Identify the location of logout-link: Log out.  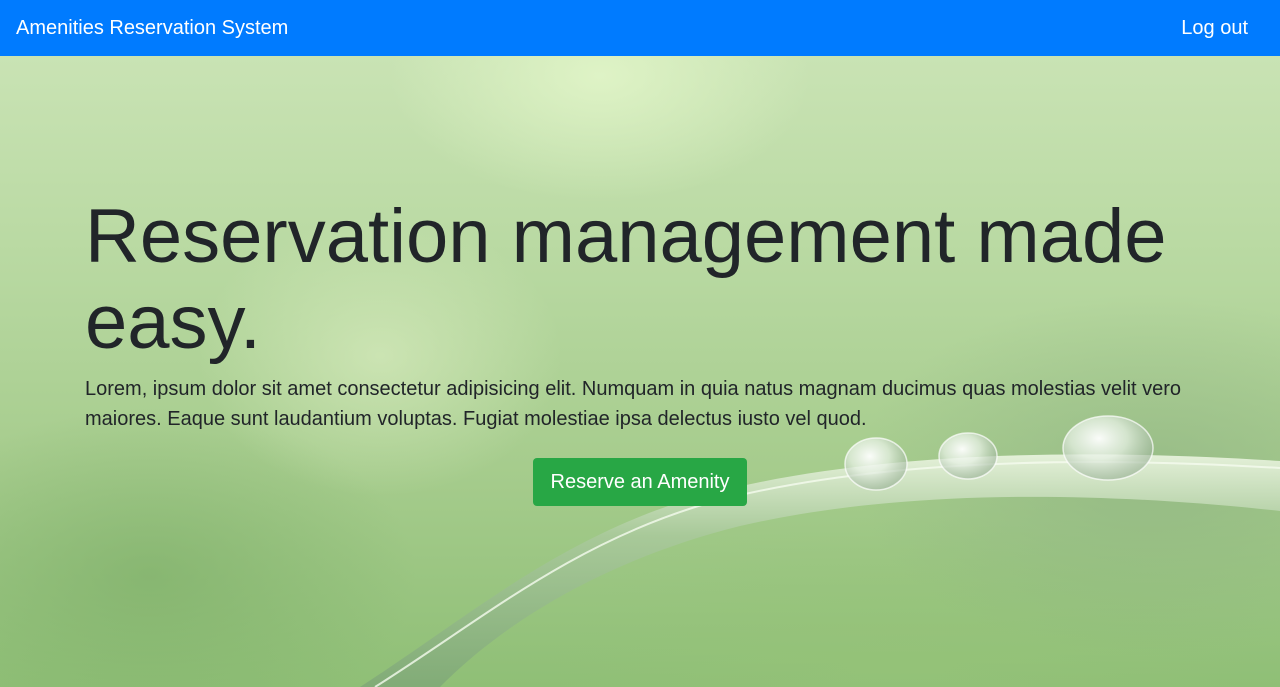
(1214, 28).